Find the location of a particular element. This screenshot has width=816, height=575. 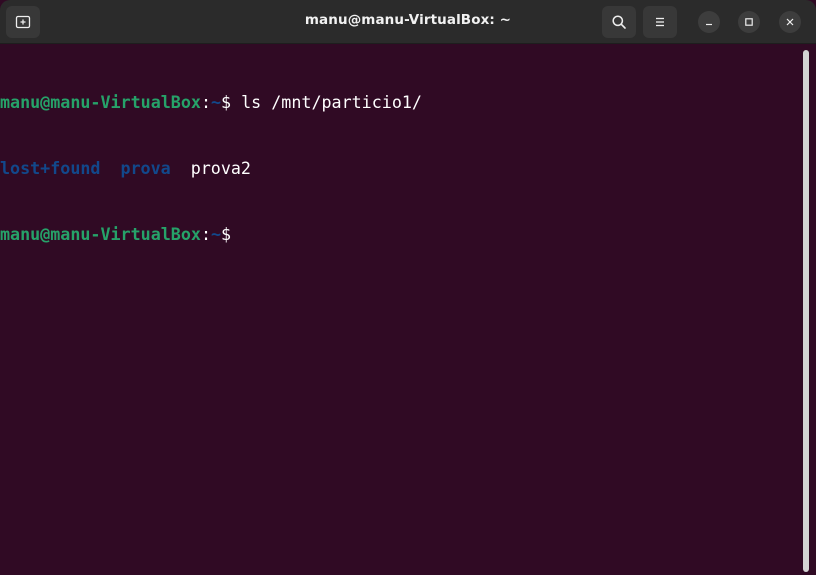

hamburger-menu-icon is located at coordinates (660, 22).